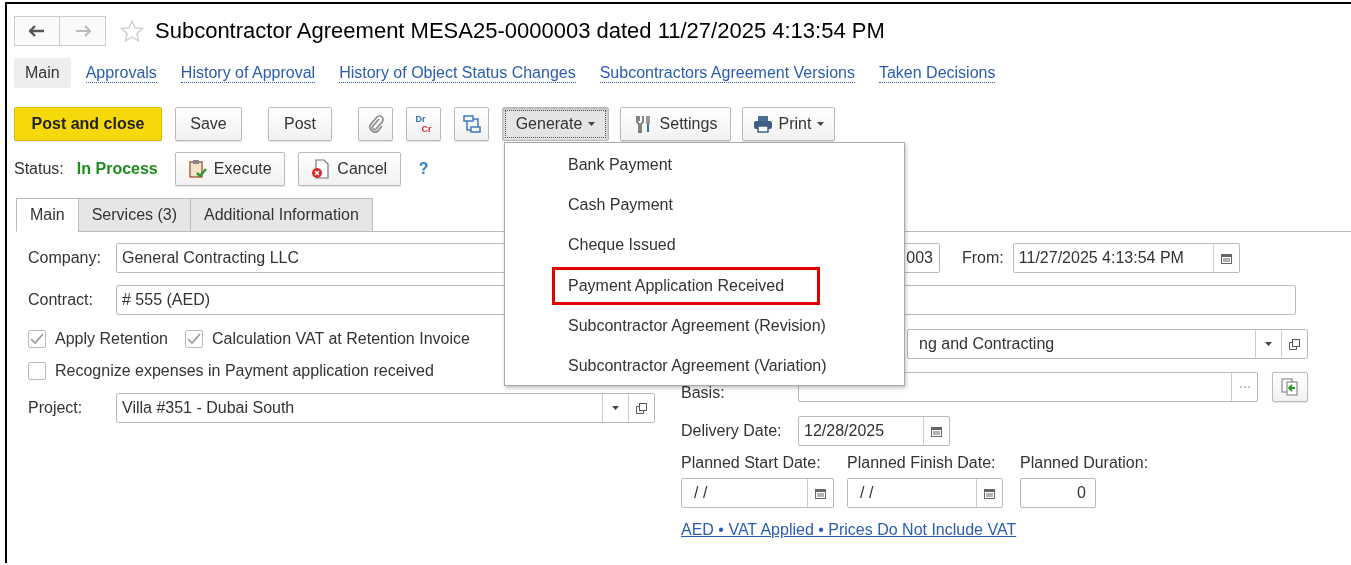 The image size is (1351, 565). Describe the element at coordinates (117, 169) in the screenshot. I see `status-value: In Process` at that location.